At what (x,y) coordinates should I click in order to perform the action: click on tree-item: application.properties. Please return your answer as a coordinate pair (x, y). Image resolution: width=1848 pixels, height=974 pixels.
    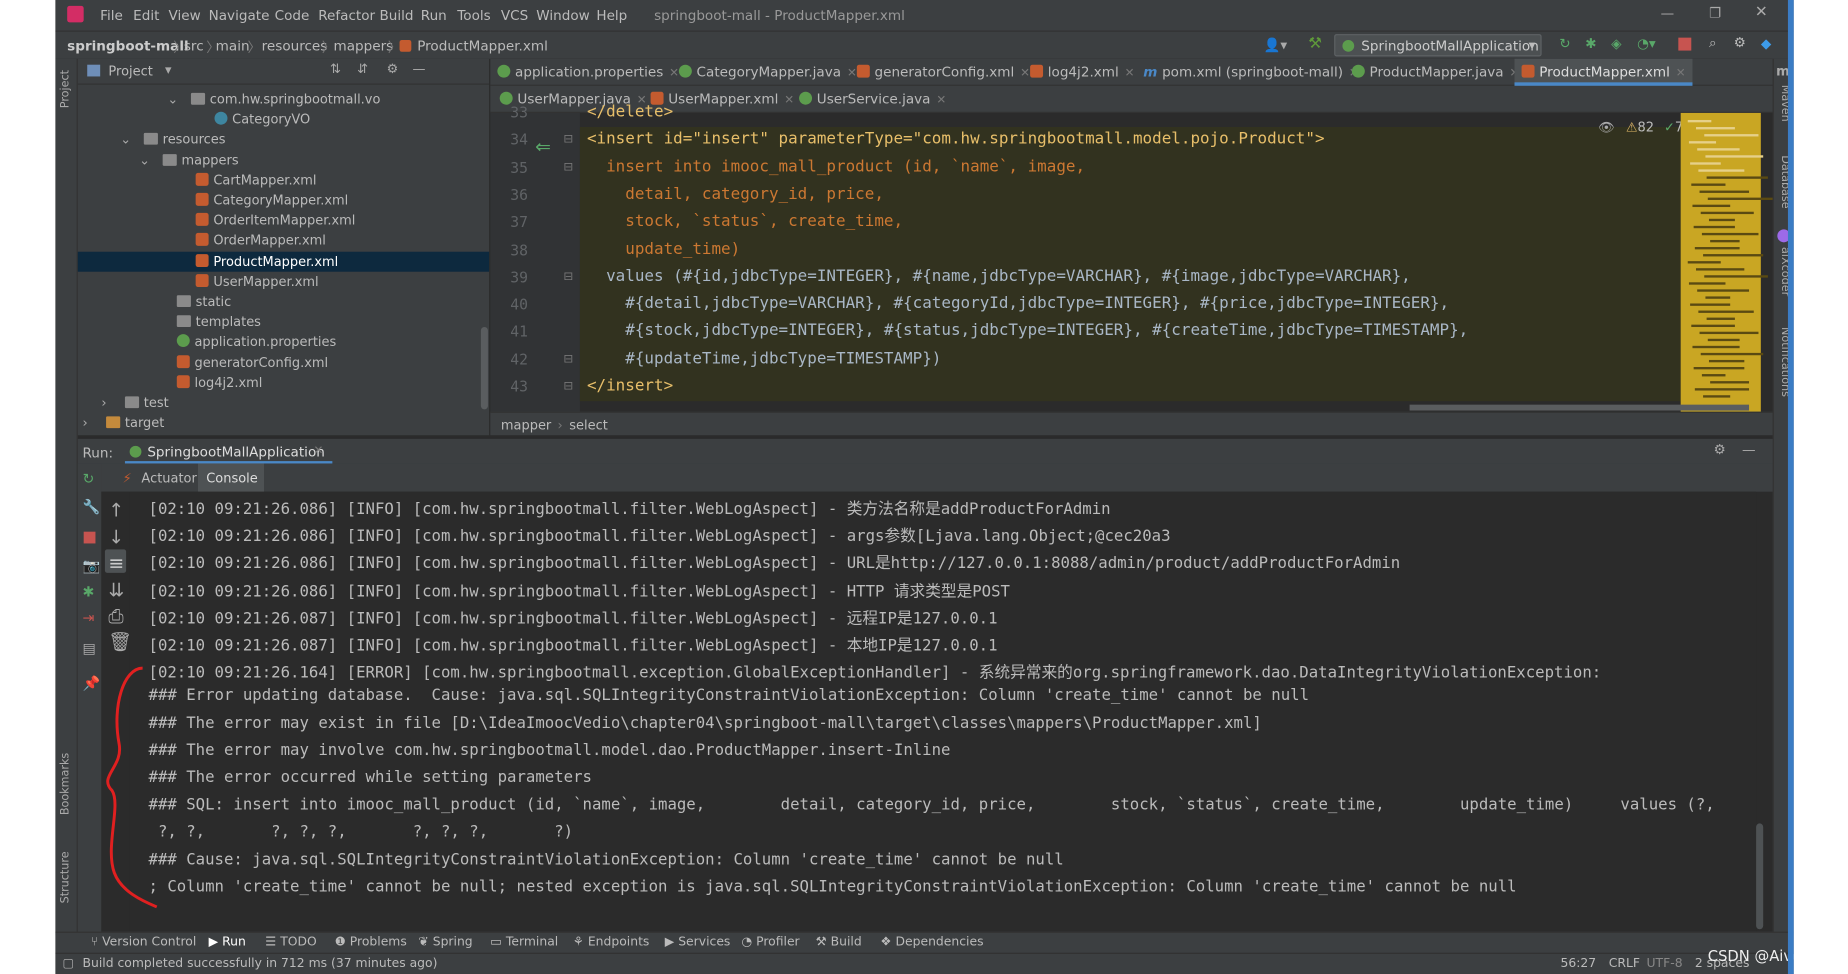
    Looking at the image, I should click on (283, 342).